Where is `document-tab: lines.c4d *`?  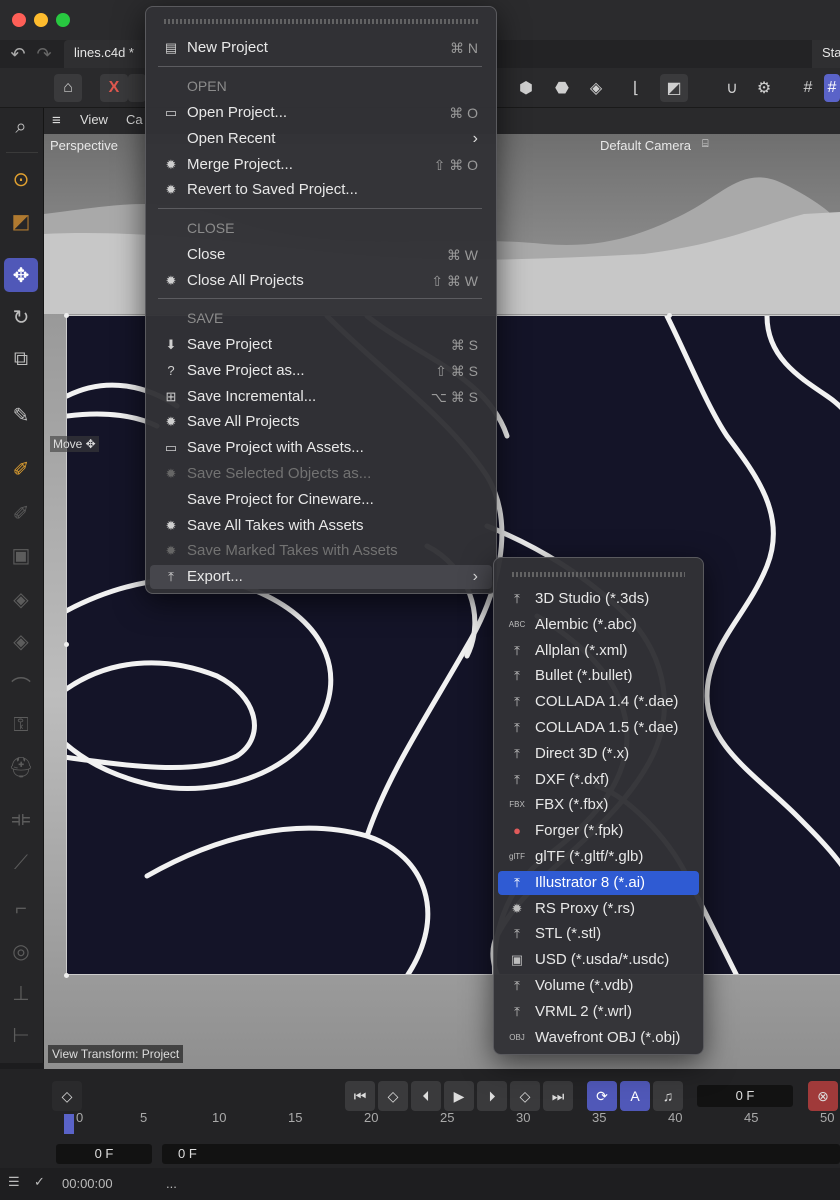
document-tab: lines.c4d * is located at coordinates (109, 54).